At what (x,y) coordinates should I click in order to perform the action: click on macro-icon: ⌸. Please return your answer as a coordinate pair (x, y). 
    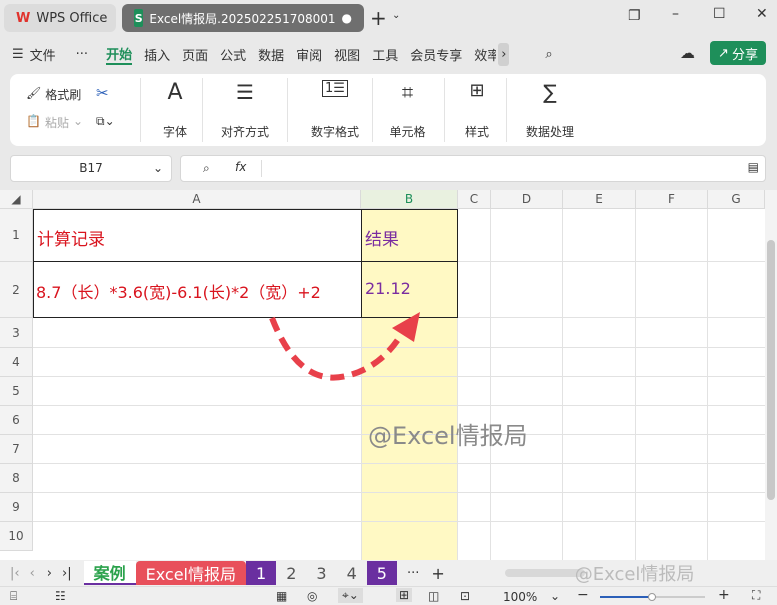
    Looking at the image, I should click on (13, 596).